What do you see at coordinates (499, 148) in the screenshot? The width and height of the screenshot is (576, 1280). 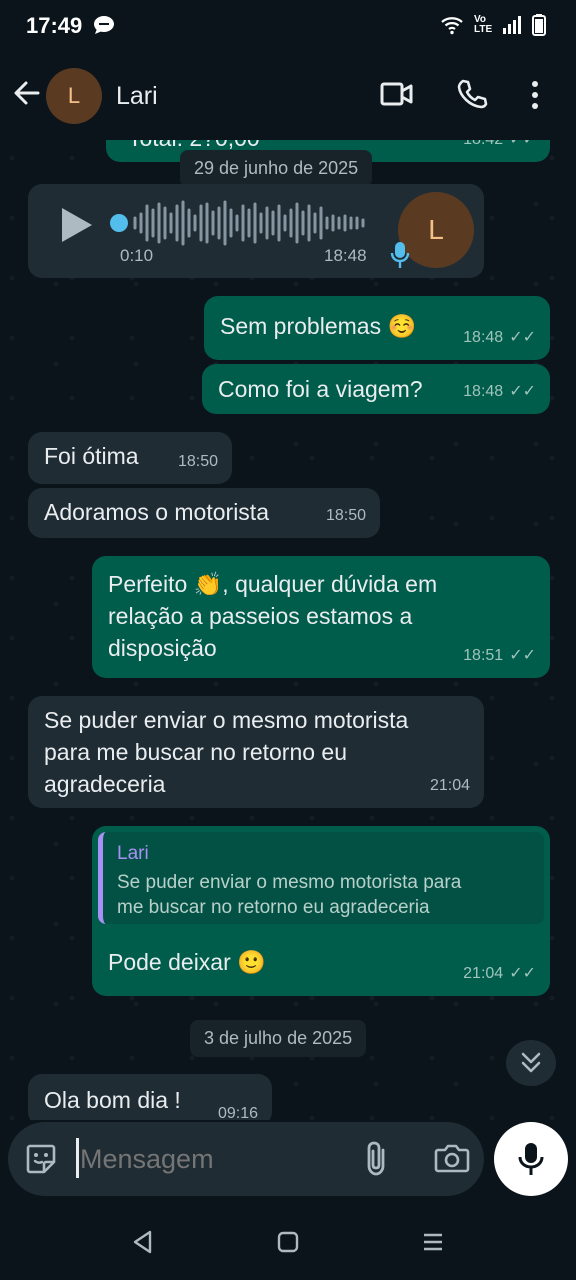 I see `message-meta: 18:42 ✓✓` at bounding box center [499, 148].